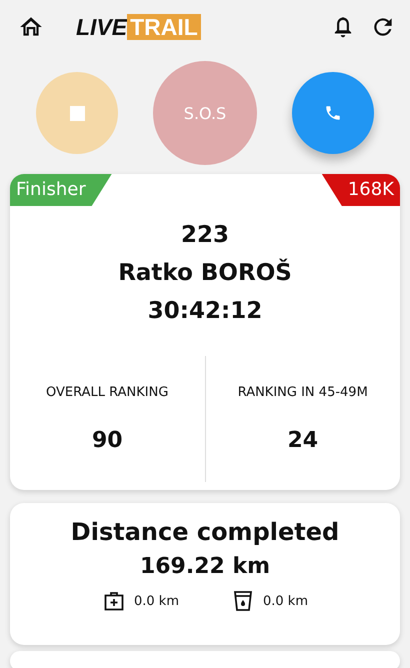 Image resolution: width=410 pixels, height=668 pixels. What do you see at coordinates (107, 392) in the screenshot?
I see `ranking-label: OVERALL RANKING` at bounding box center [107, 392].